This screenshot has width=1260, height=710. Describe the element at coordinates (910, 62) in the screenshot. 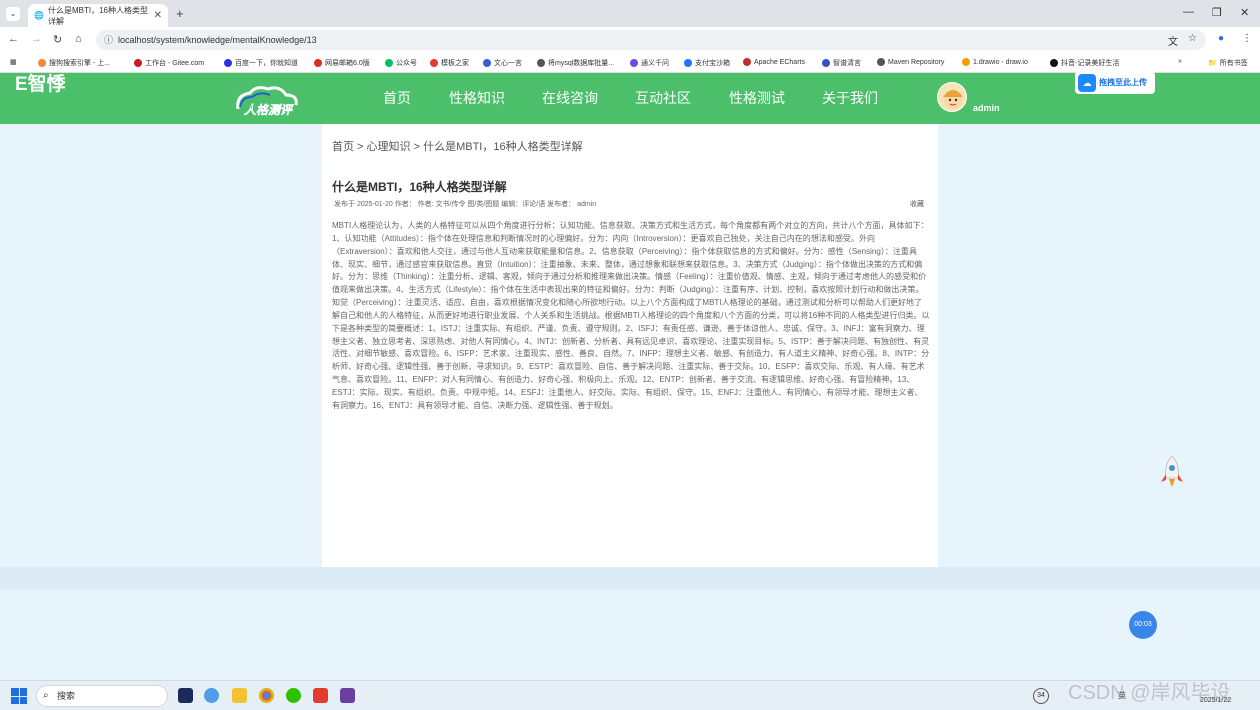

I see `bookmark-item: Maven Repository` at that location.